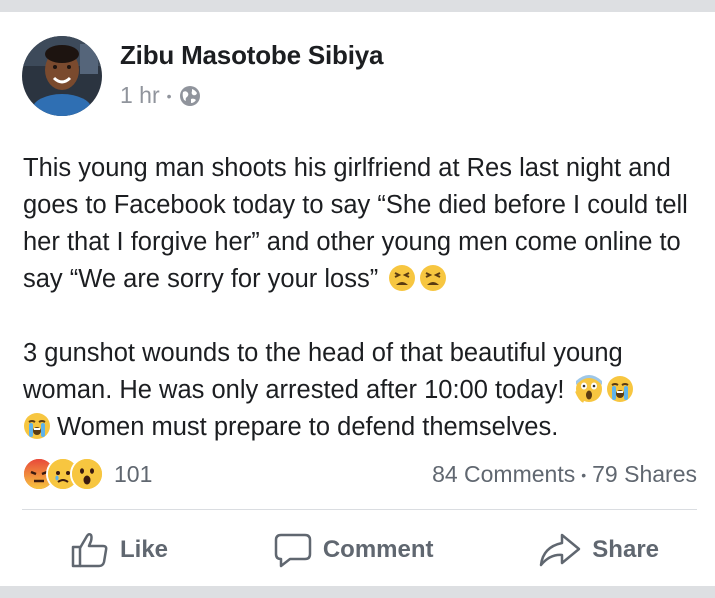 The height and width of the screenshot is (598, 715). I want to click on reaction-summary: 101, so click(87, 474).